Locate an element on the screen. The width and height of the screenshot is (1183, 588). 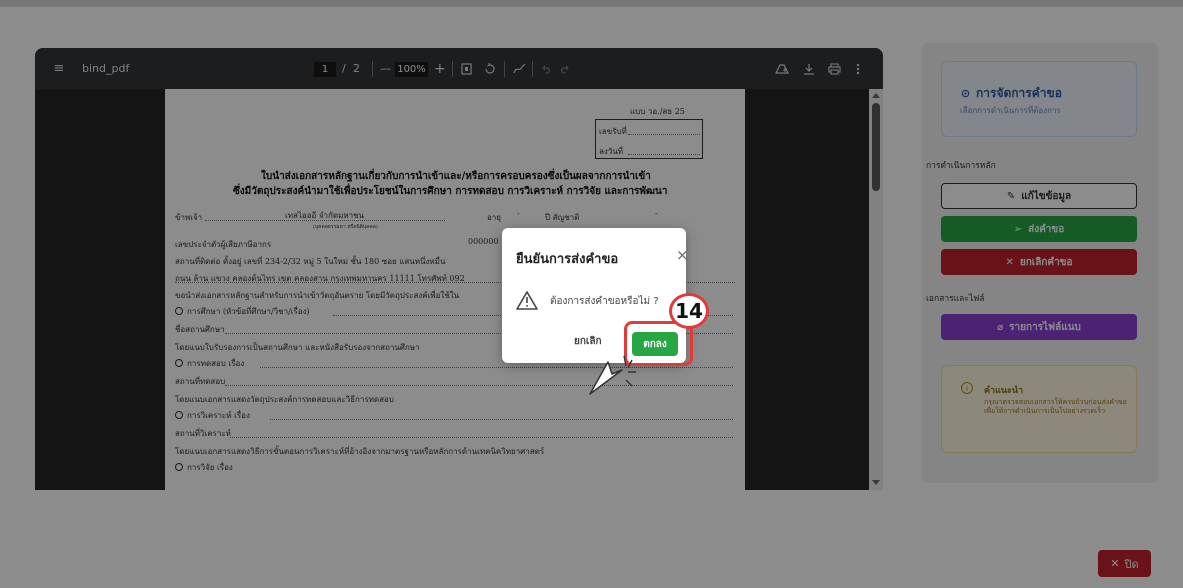
pointer-cursor-icon is located at coordinates (614, 374).